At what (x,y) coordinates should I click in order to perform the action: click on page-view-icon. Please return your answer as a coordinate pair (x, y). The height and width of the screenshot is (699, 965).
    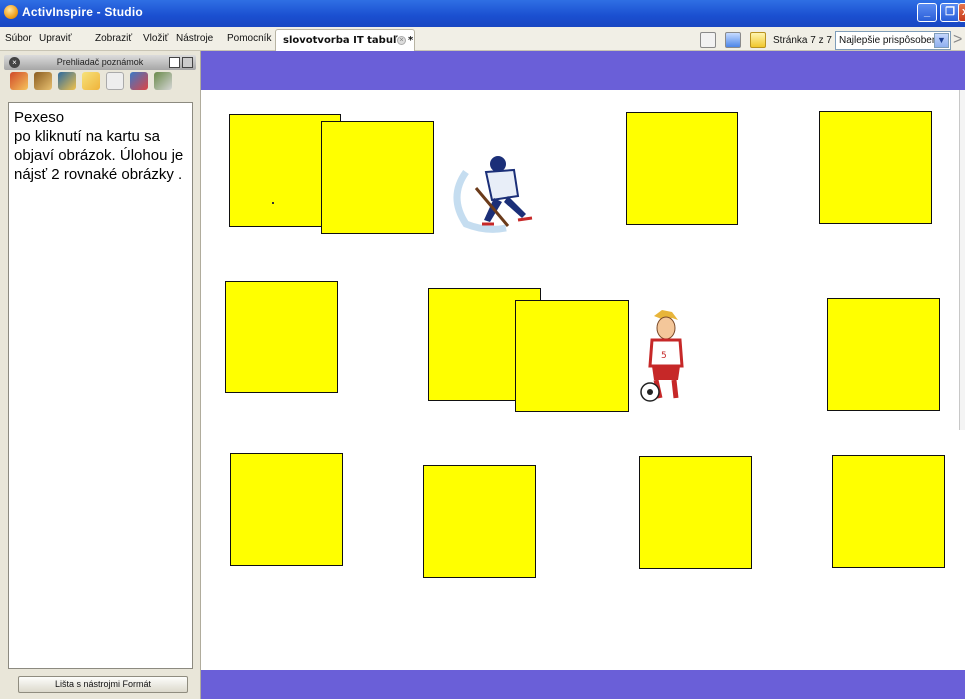
    Looking at the image, I should click on (708, 40).